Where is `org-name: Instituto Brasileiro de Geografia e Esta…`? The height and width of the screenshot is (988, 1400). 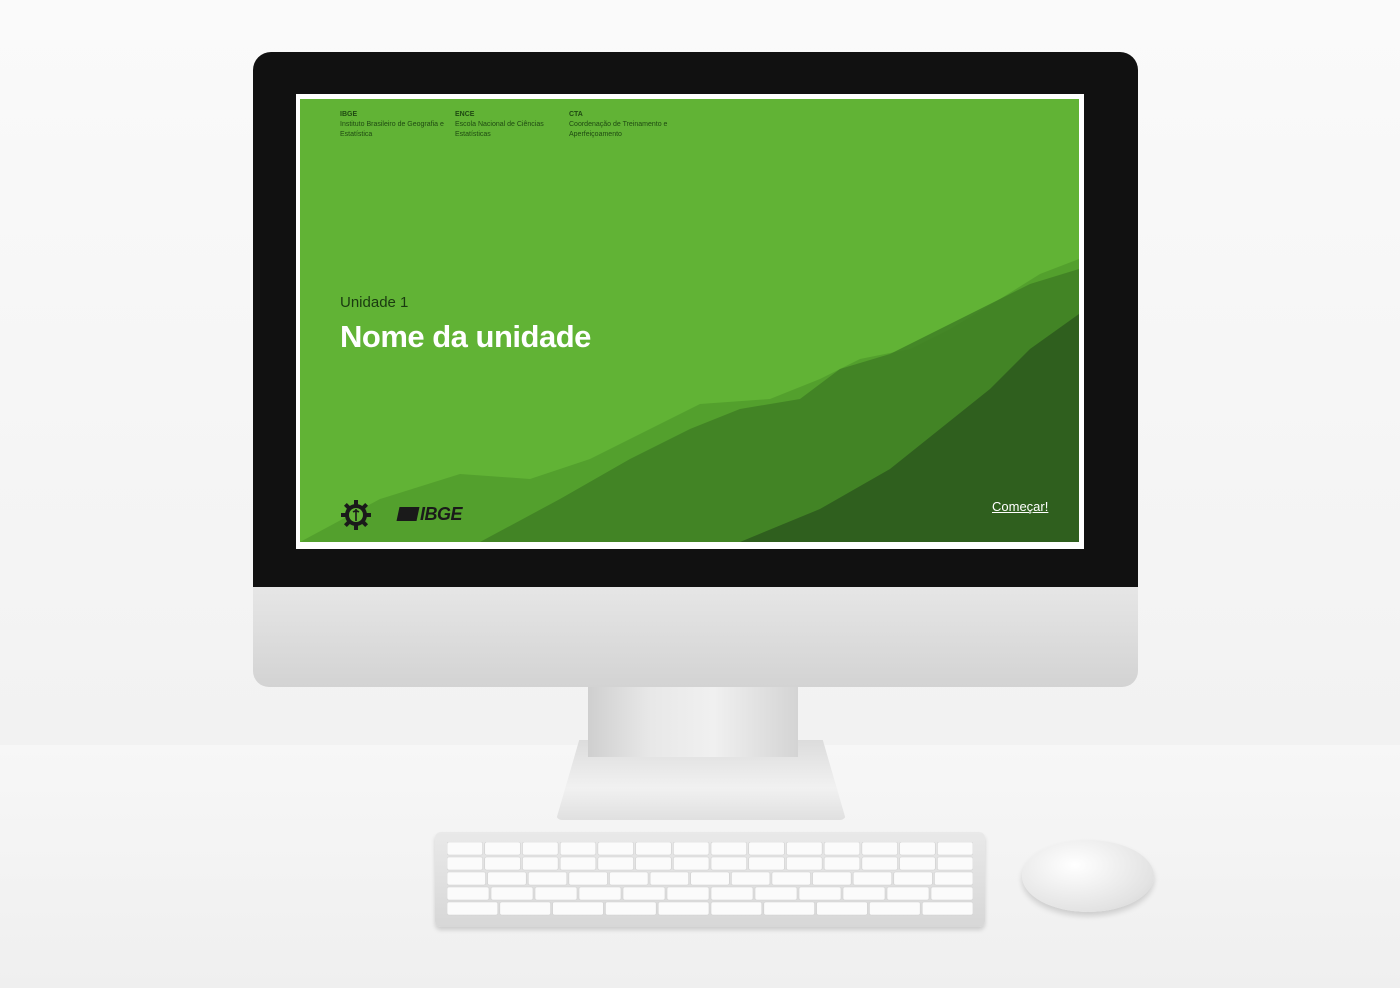
org-name: Instituto Brasileiro de Geografia e Esta… is located at coordinates (392, 129).